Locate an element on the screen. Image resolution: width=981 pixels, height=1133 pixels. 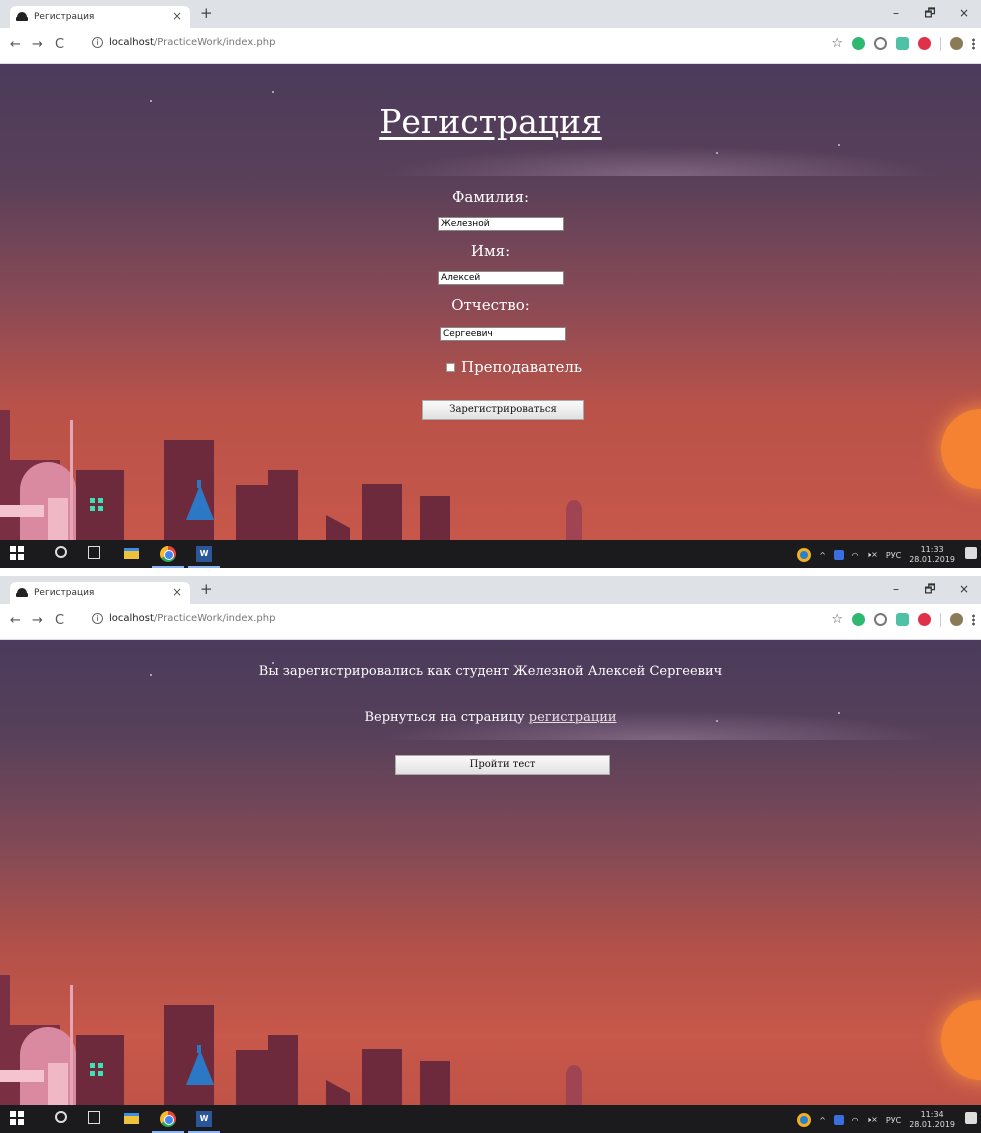
clock-date: 28.01.2019 is located at coordinates (932, 559).